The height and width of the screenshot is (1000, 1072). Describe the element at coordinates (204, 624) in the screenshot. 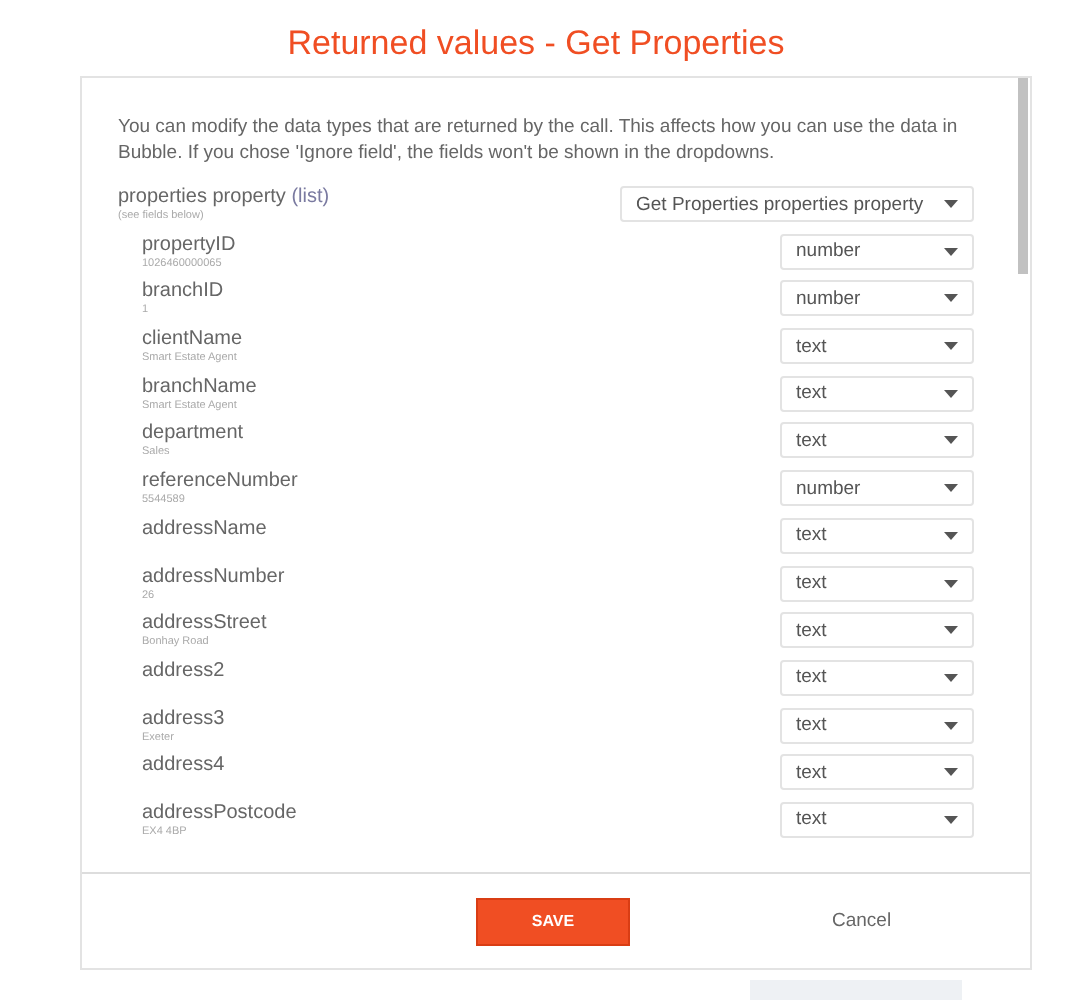

I see `field-name: addressStreet` at that location.